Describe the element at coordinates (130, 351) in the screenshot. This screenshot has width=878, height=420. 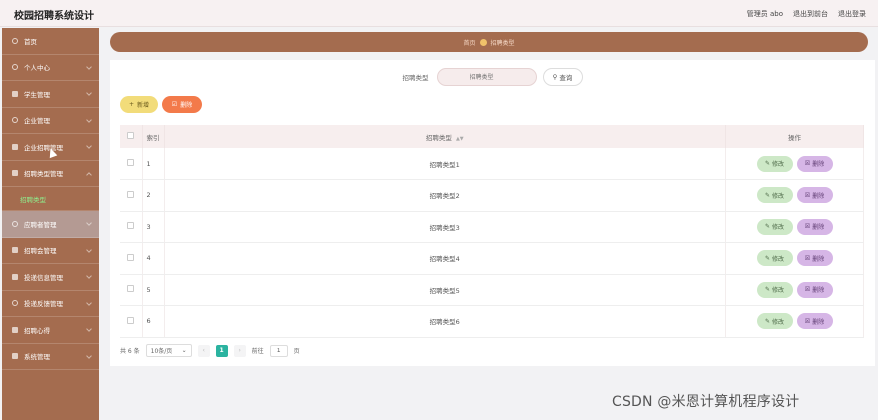
I see `total-count: 共 6 条` at that location.